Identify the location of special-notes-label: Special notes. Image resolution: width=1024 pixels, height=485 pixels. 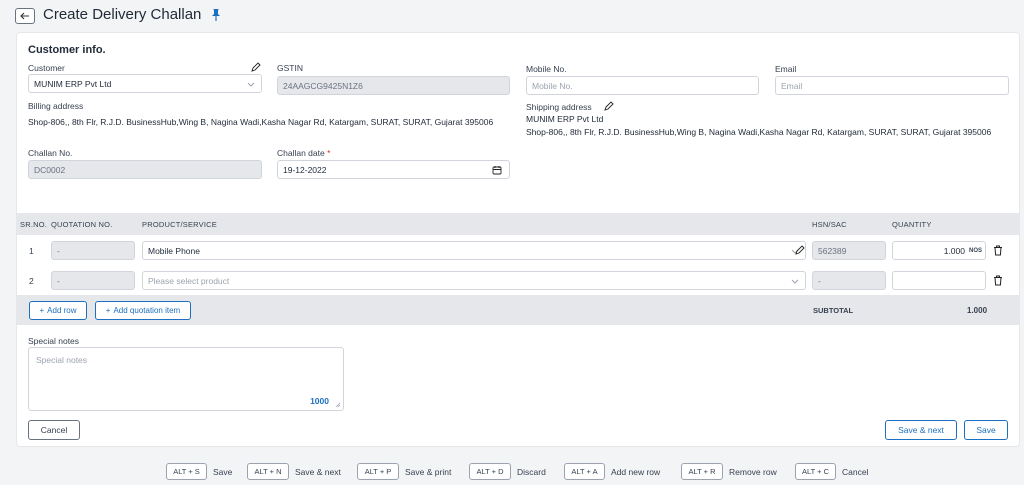
(54, 341).